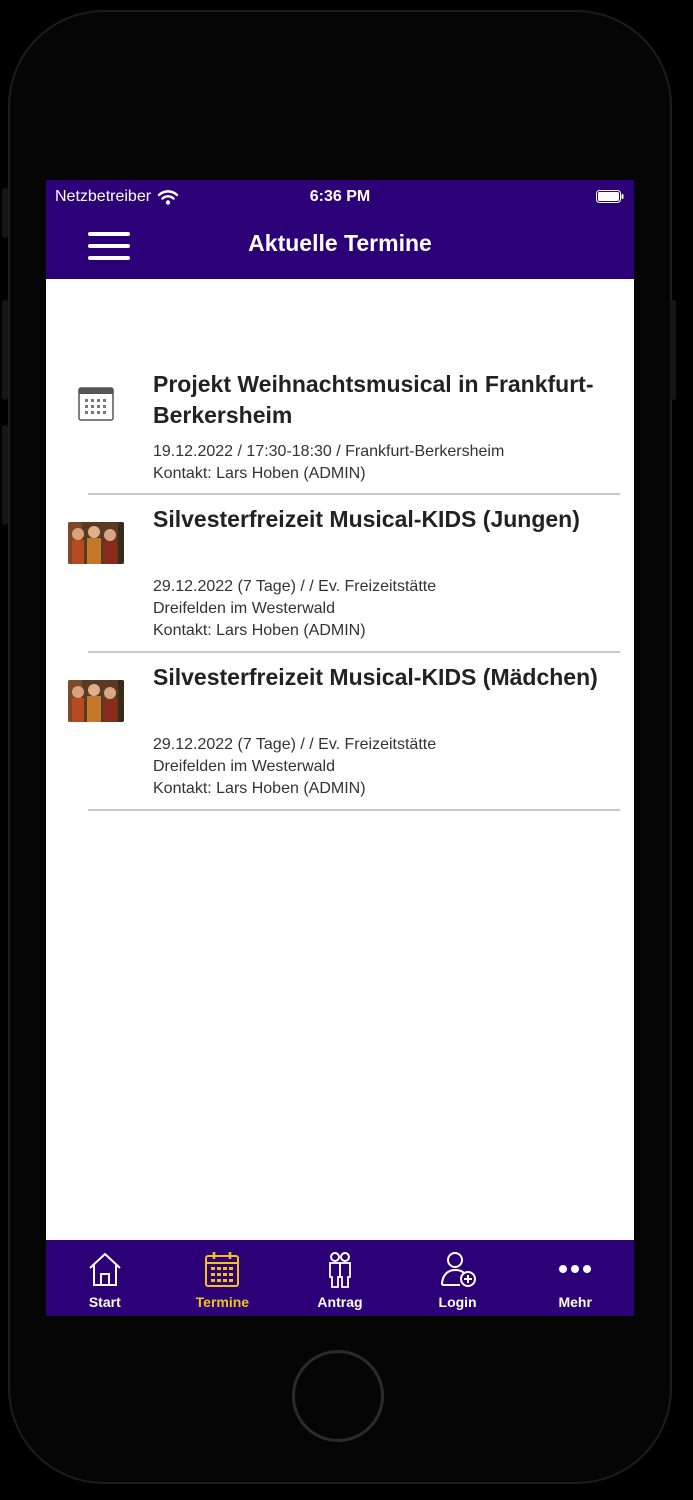 The image size is (693, 1500). I want to click on tab-label: Mehr, so click(575, 1302).